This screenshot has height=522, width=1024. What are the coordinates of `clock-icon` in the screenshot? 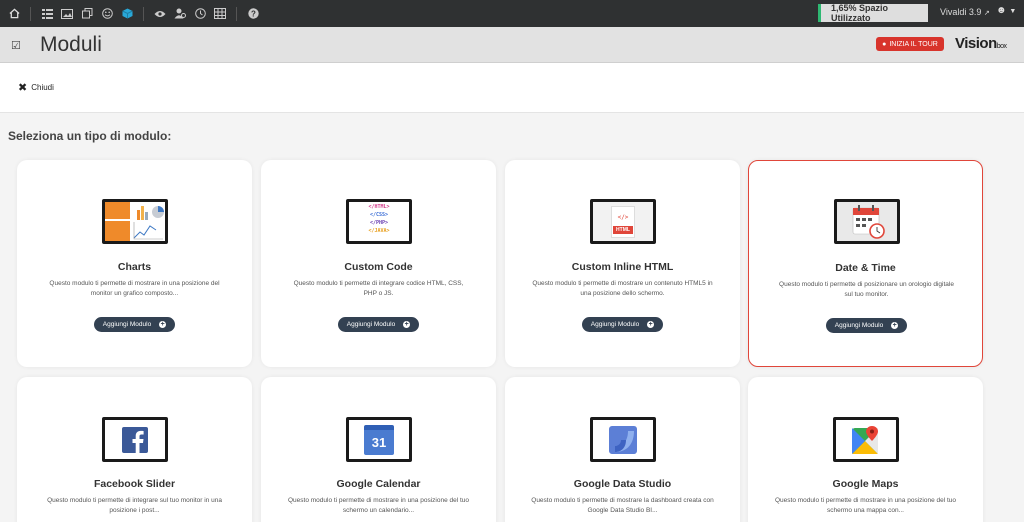 It's located at (200, 13).